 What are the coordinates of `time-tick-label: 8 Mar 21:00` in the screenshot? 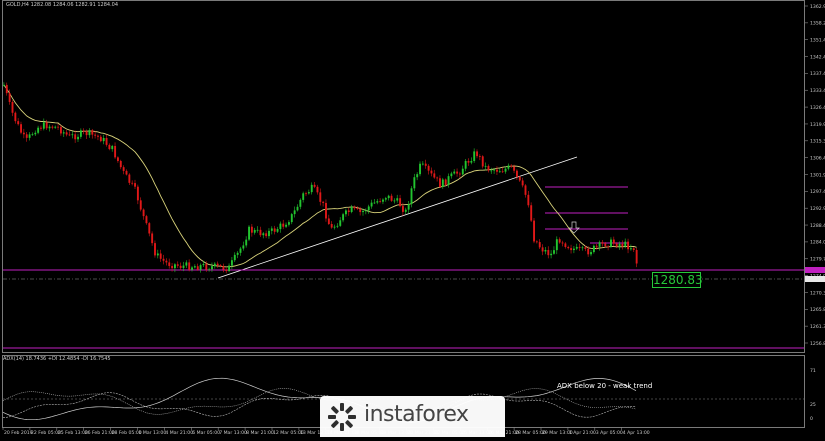 It's located at (260, 433).